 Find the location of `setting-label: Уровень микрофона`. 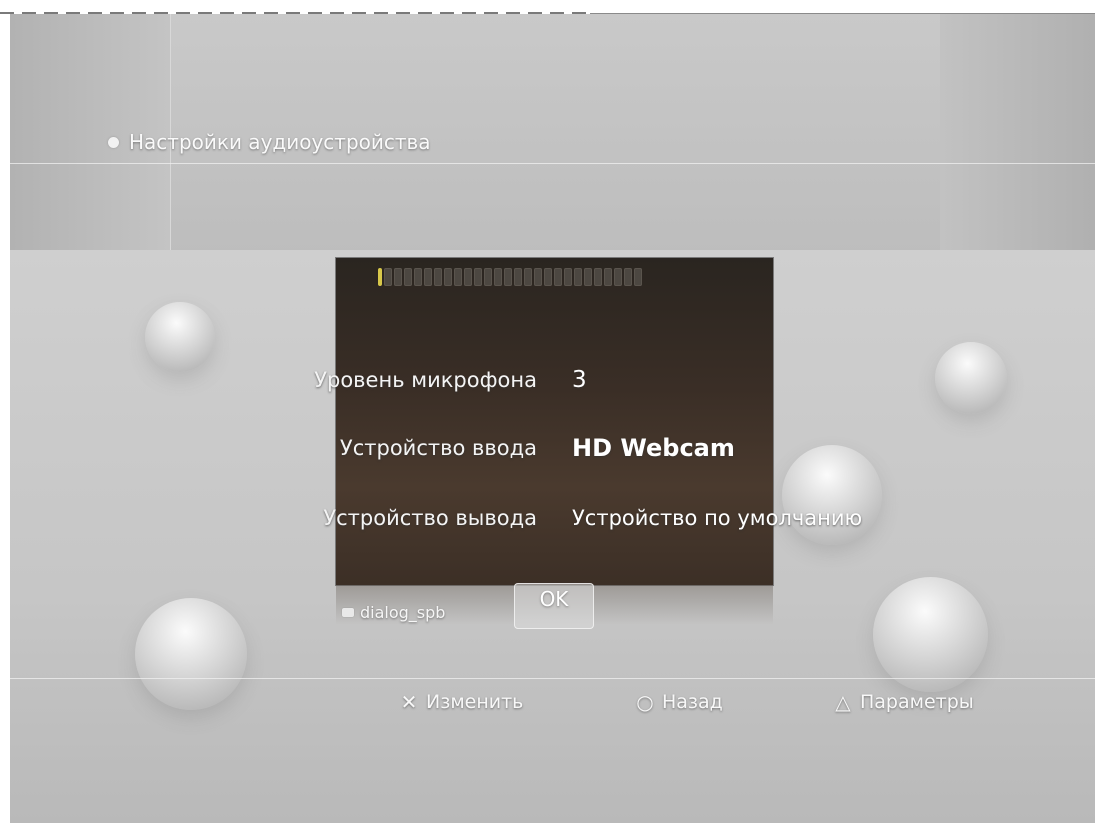

setting-label: Уровень микрофона is located at coordinates (425, 380).